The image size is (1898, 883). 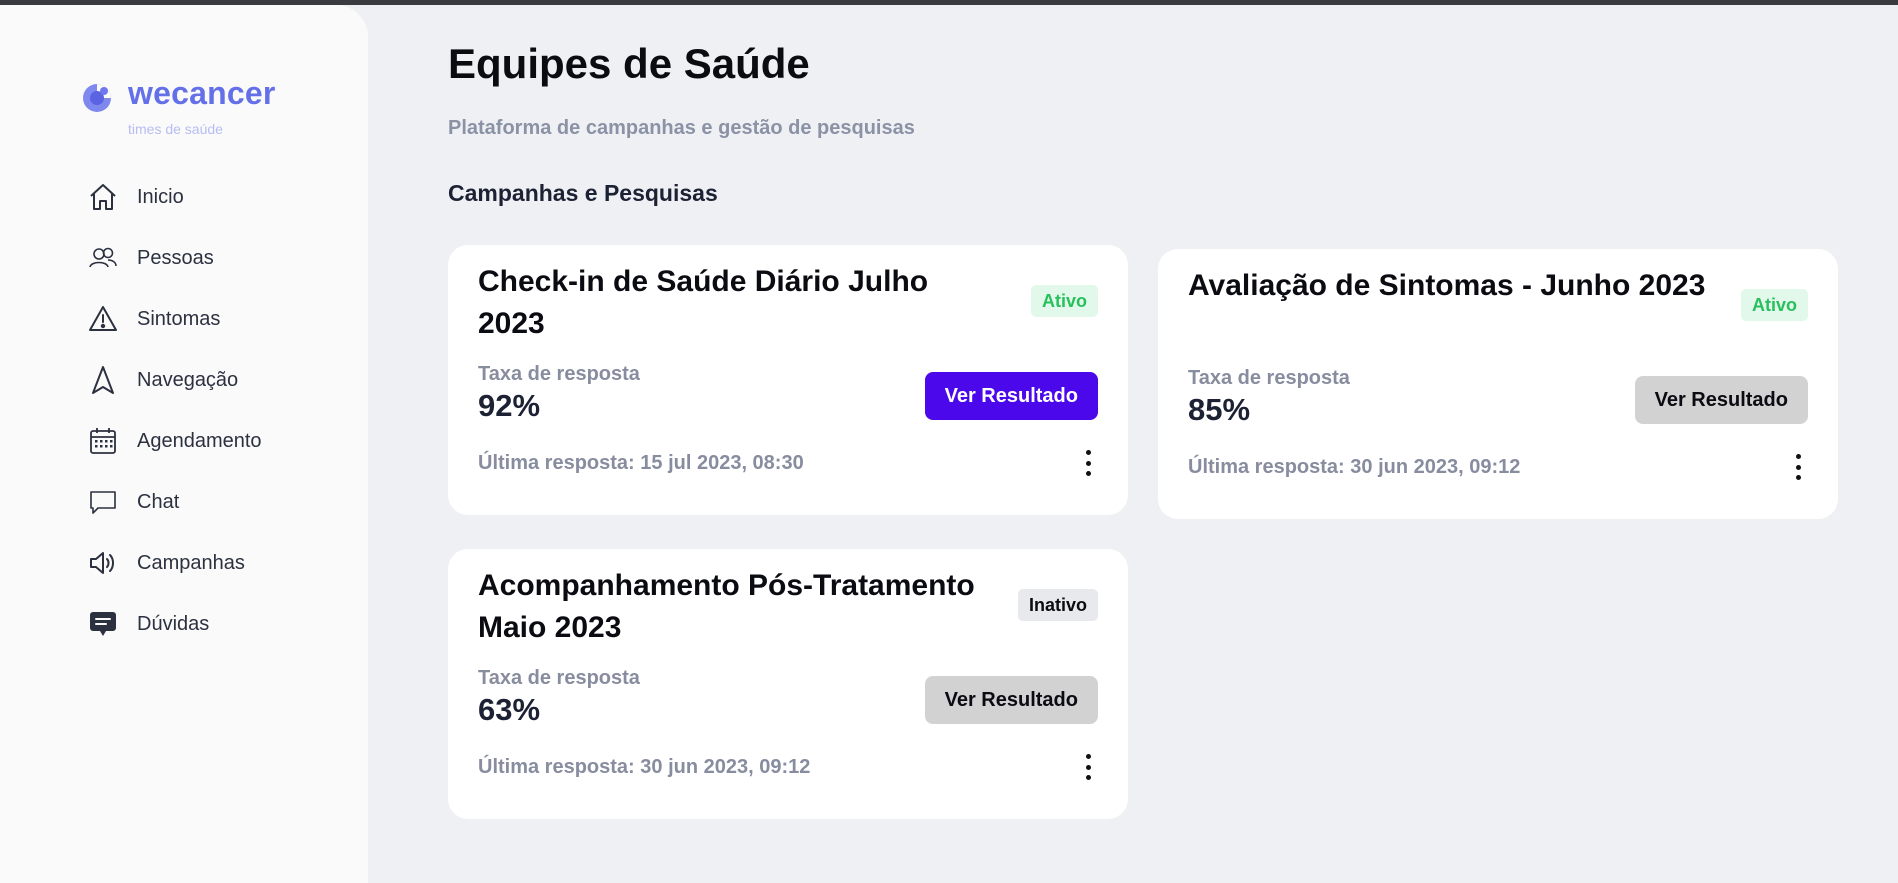 I want to click on campaign-title: Acompanhamento Pós-Tratamento Maio 2023, so click(x=726, y=606).